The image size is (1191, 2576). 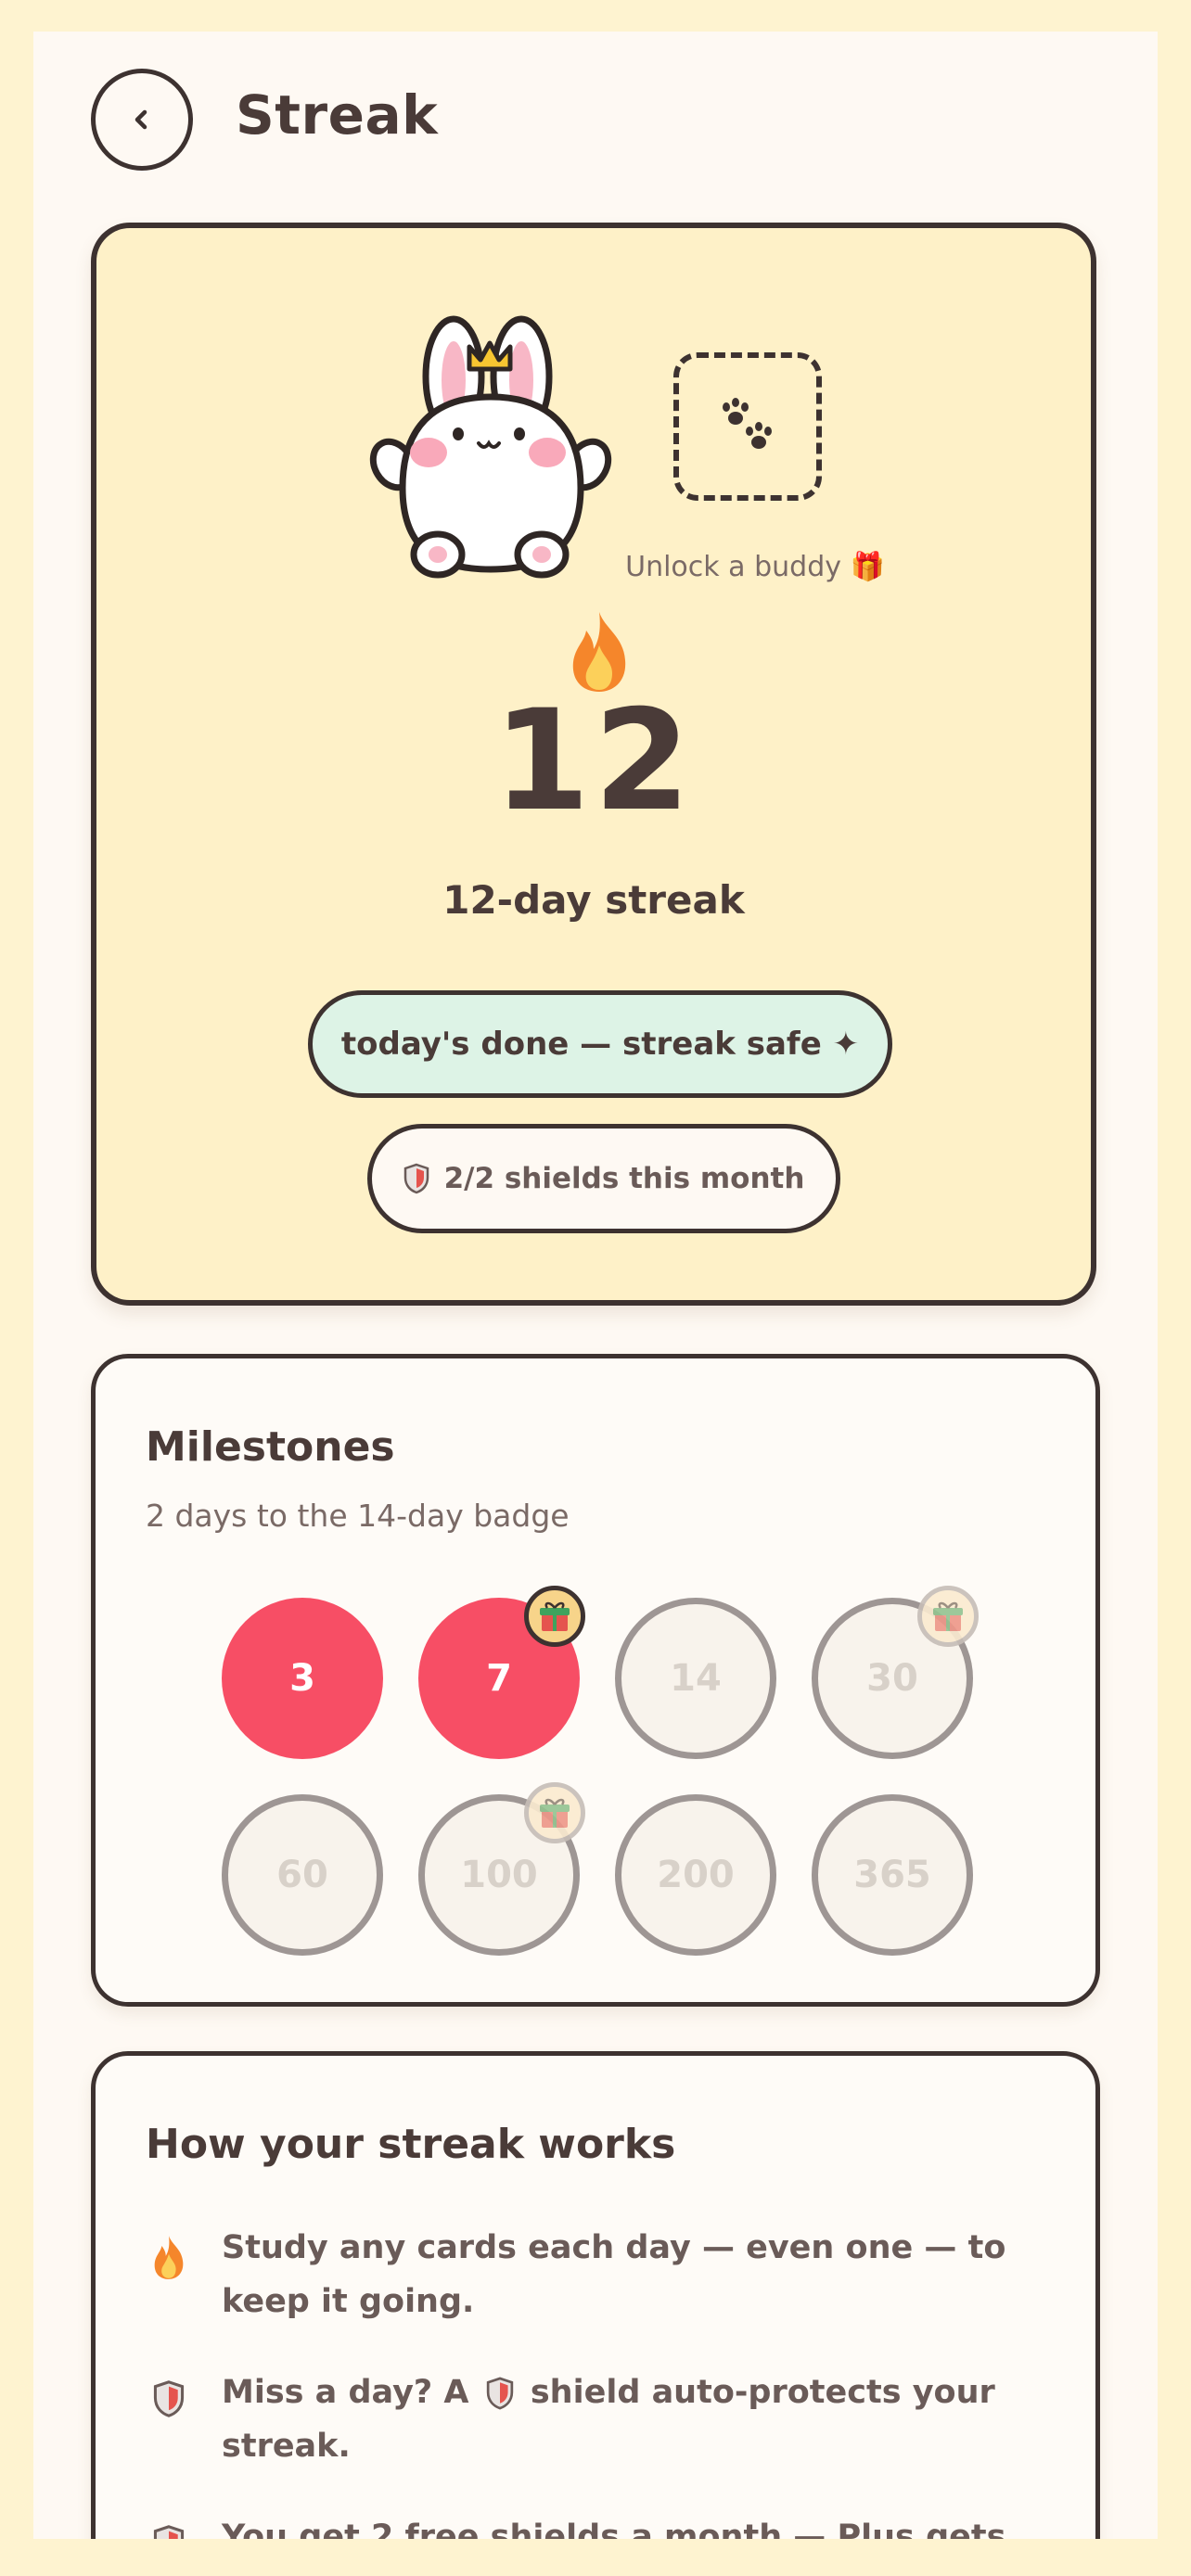 I want to click on milestones-subtitle: 2 days to the 14-day badge, so click(x=358, y=1516).